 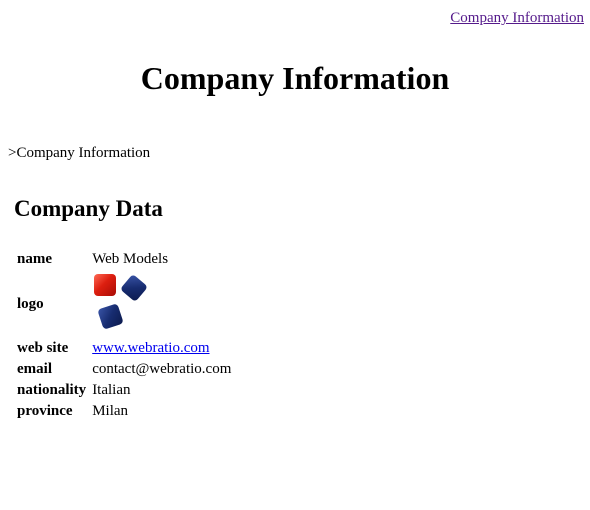 What do you see at coordinates (34, 369) in the screenshot?
I see `email-label: email` at bounding box center [34, 369].